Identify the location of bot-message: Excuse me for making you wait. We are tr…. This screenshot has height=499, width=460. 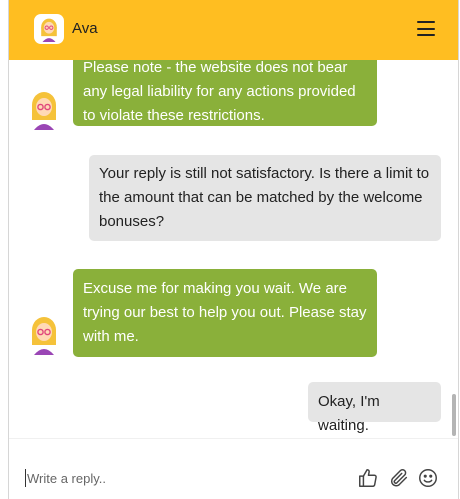
(225, 313).